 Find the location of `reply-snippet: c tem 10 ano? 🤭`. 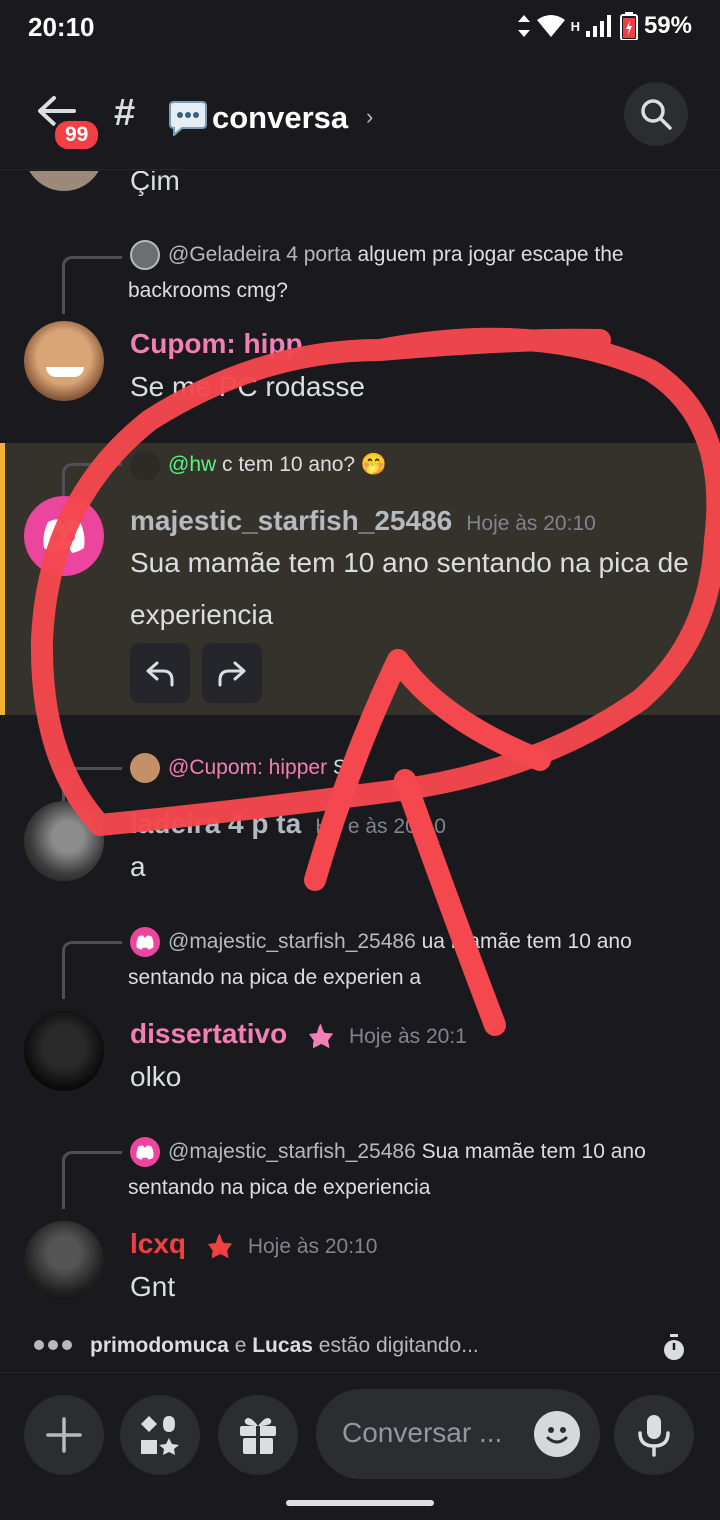

reply-snippet: c tem 10 ano? 🤭 is located at coordinates (305, 464).